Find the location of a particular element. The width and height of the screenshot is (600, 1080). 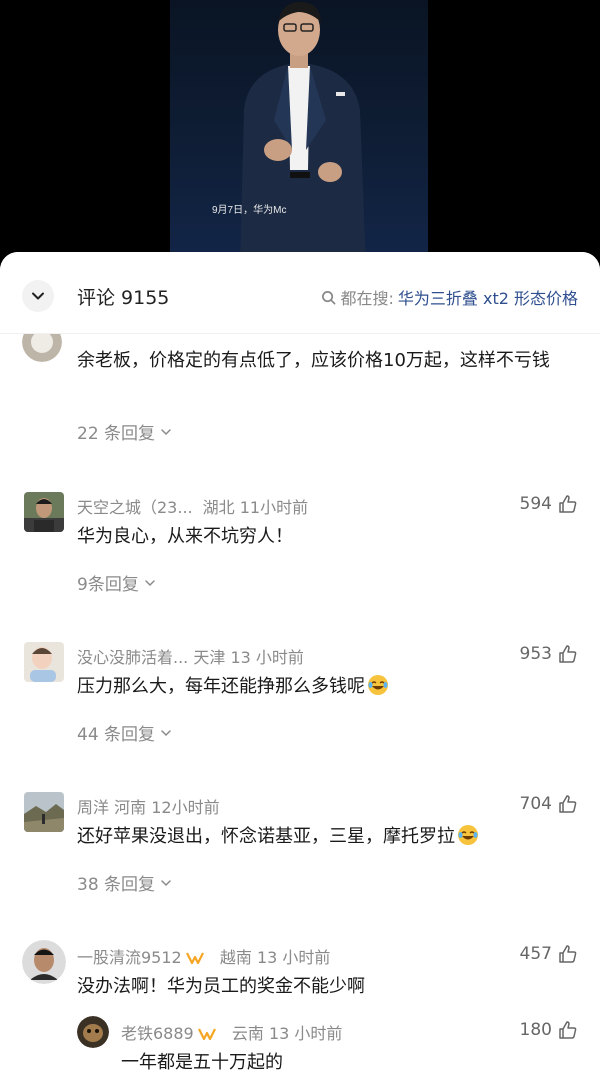

search-prefix: 都在搜: is located at coordinates (367, 298).